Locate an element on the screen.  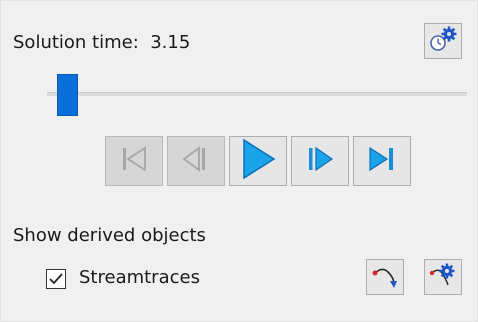
previous-frame-icon is located at coordinates (196, 161).